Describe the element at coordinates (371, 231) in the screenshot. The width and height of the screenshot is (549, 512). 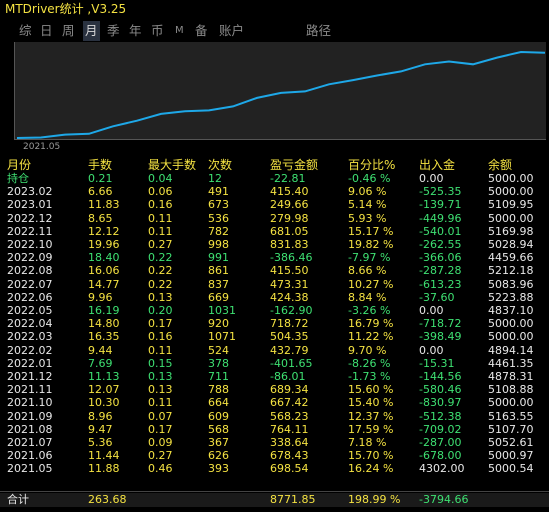
I see `cell-percent: 15.17 %` at that location.